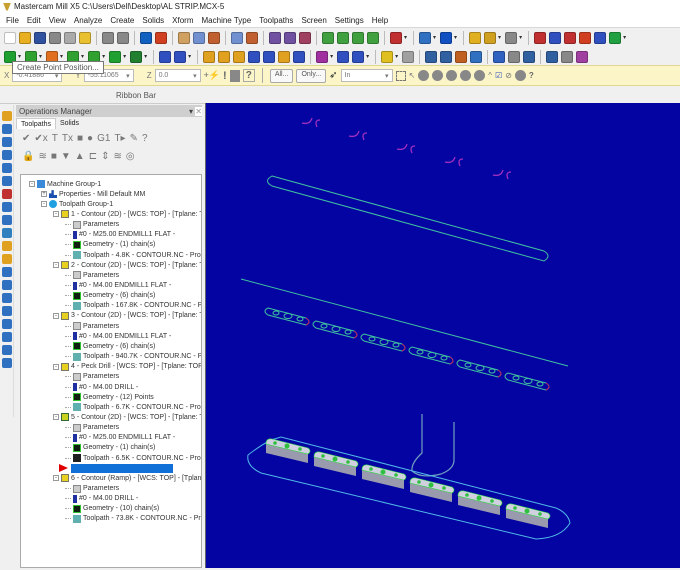 This screenshot has width=680, height=570. Describe the element at coordinates (133, 306) in the screenshot. I see `tree-item: Toolpath - 167.8K - CONTOUR.NC - Program` at that location.